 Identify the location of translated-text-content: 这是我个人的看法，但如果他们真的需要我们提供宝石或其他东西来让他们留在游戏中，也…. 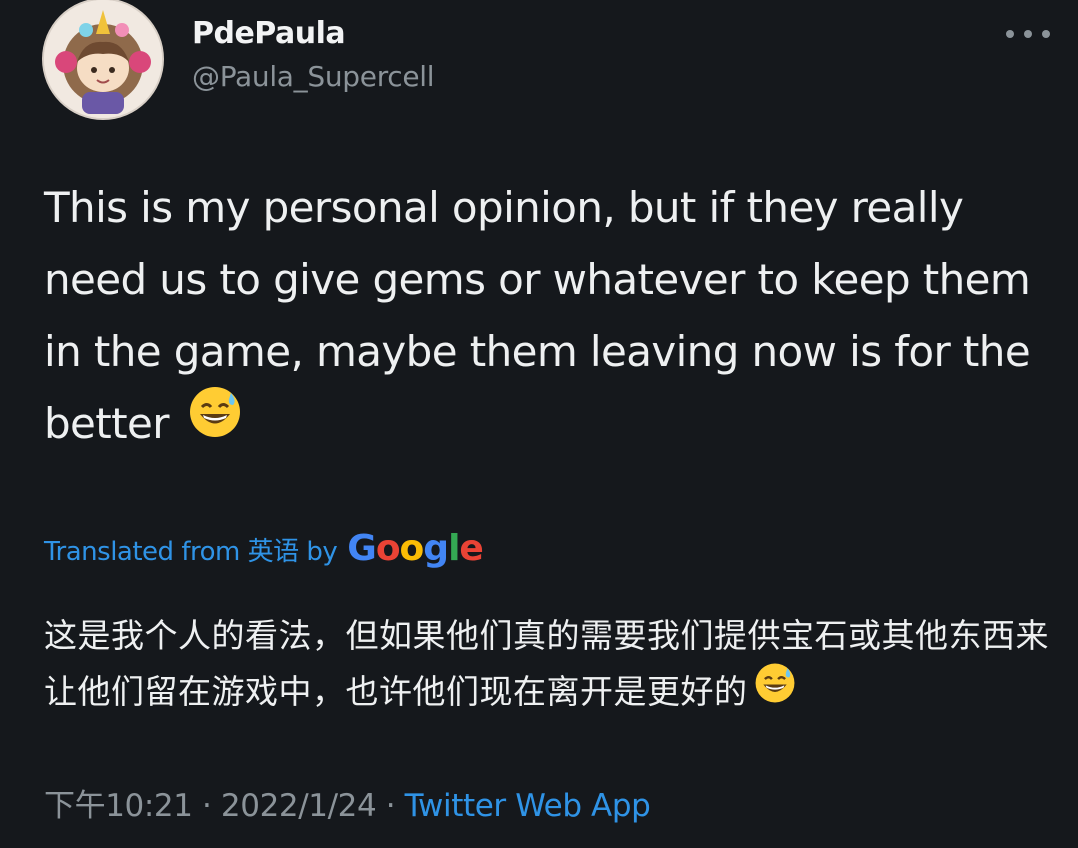
(546, 663).